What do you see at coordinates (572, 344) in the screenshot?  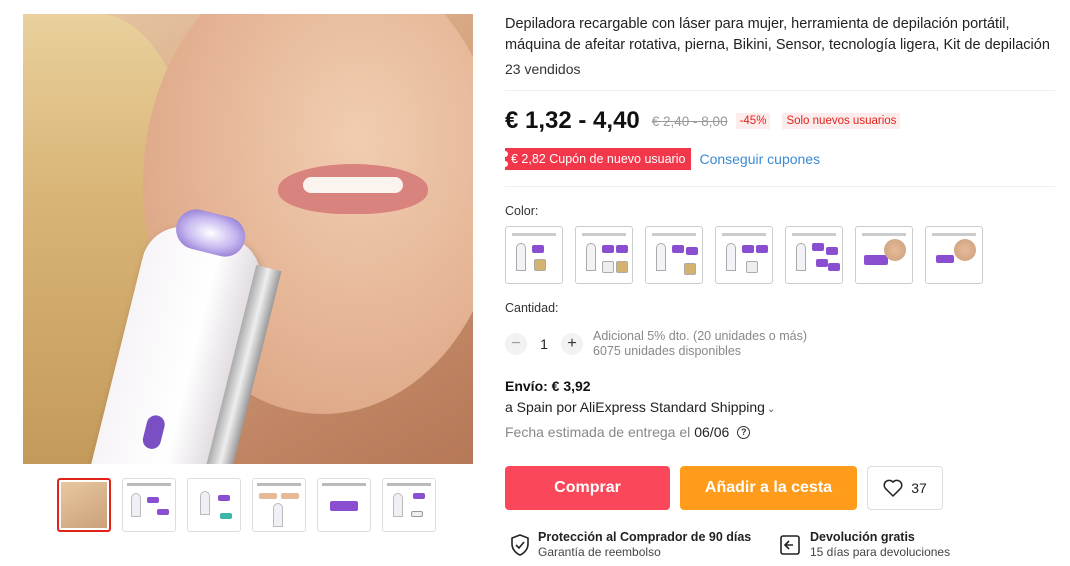 I see `quantity-increase-button: +` at bounding box center [572, 344].